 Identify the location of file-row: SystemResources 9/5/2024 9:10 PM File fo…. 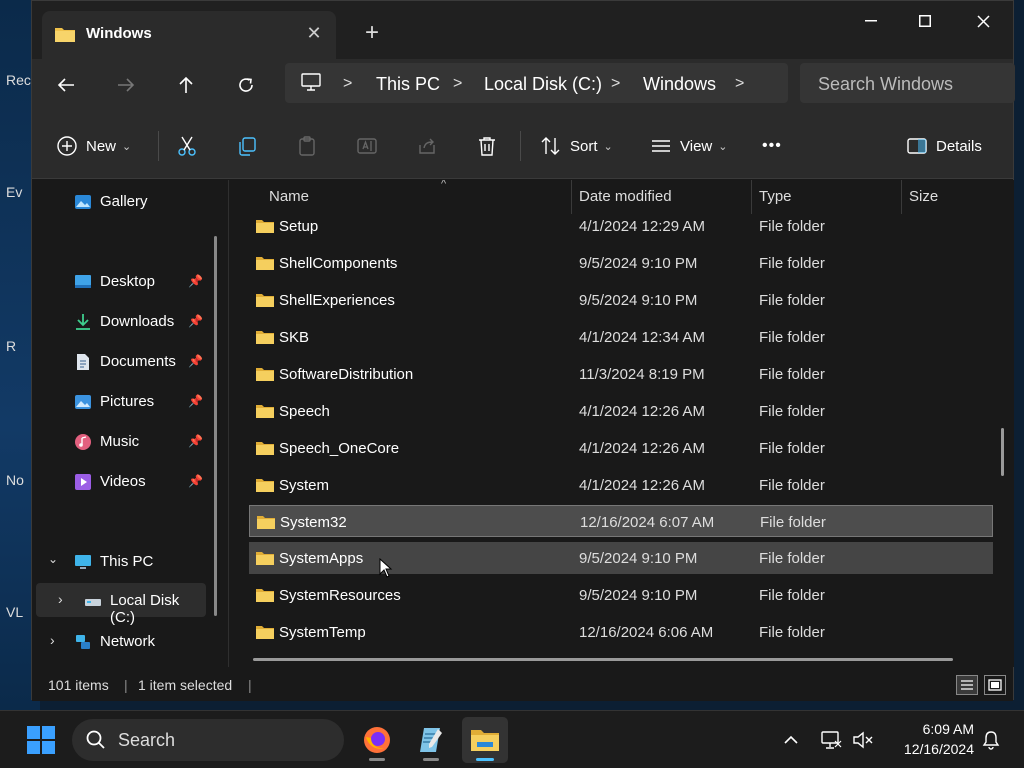
(621, 595).